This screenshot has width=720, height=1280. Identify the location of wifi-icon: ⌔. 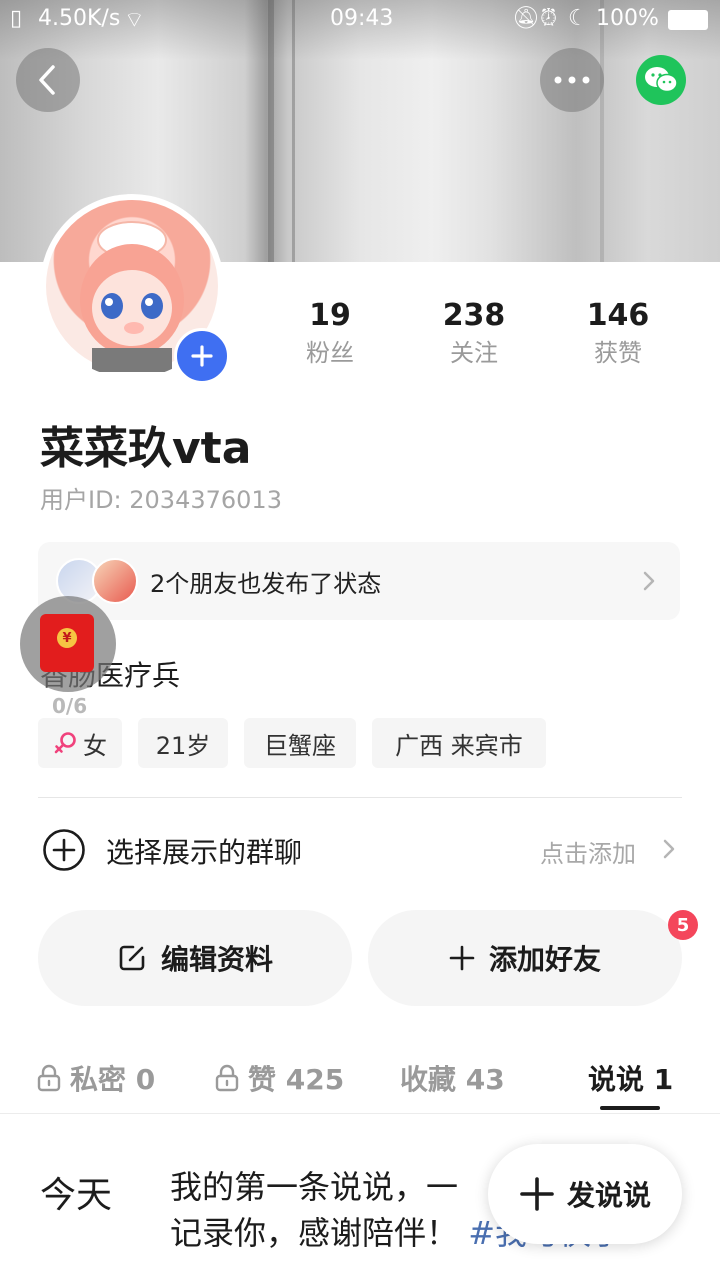
(134, 20).